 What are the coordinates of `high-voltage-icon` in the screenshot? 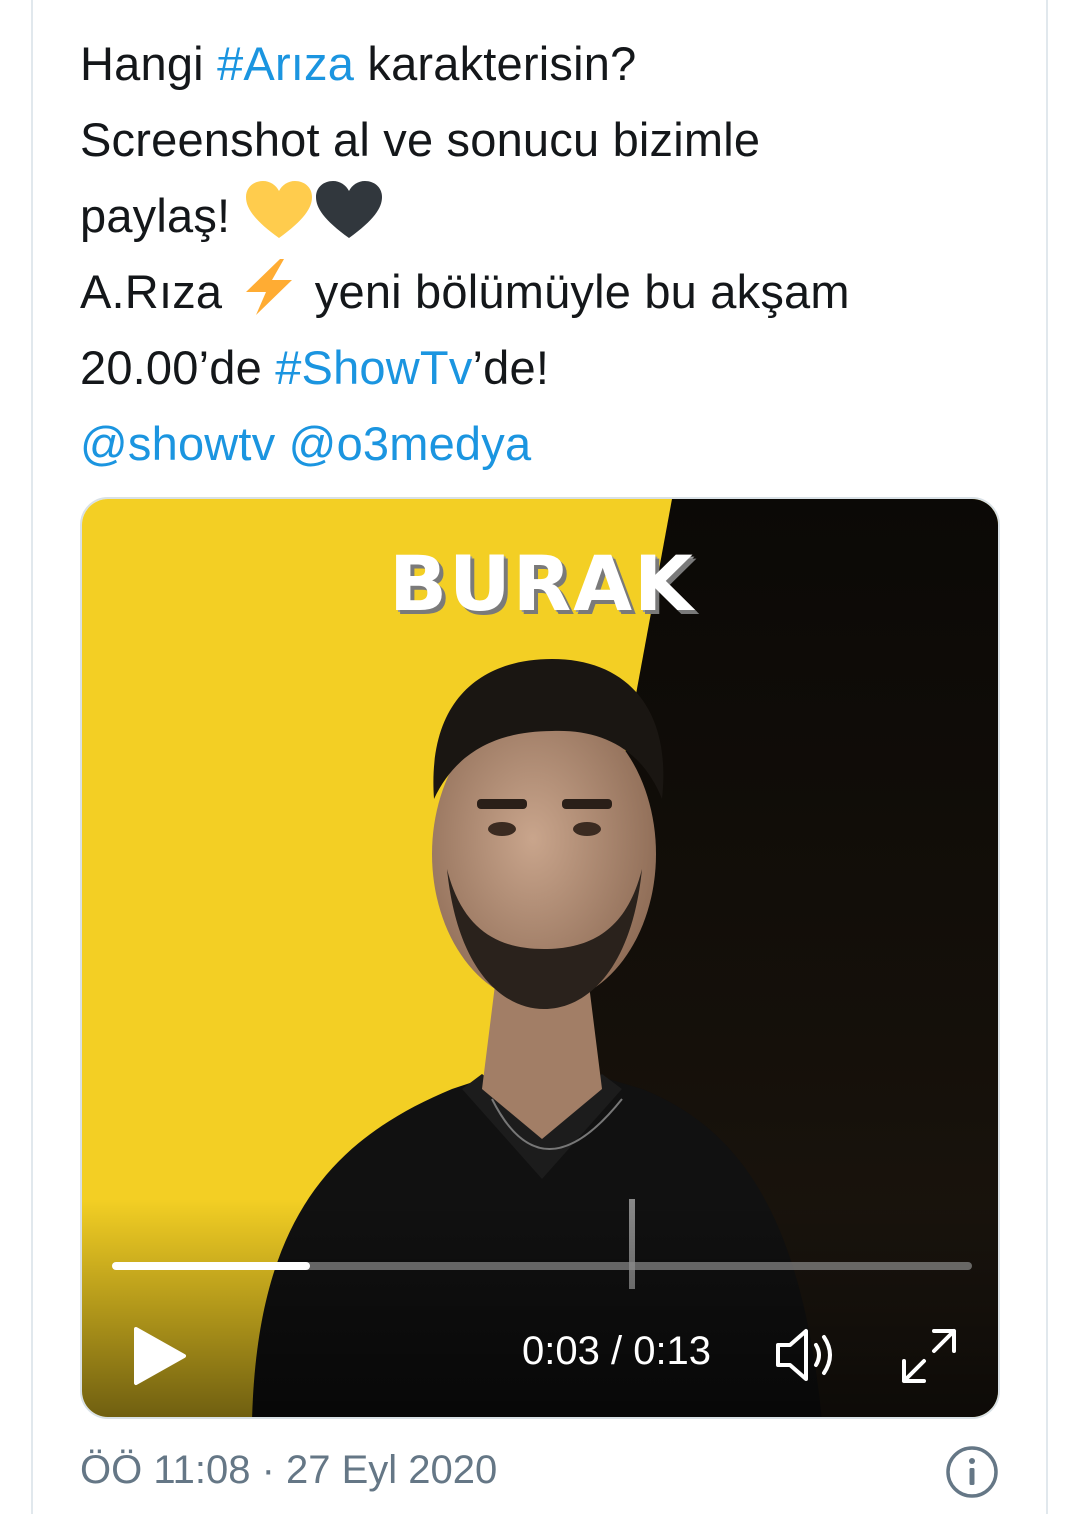 It's located at (269, 298).